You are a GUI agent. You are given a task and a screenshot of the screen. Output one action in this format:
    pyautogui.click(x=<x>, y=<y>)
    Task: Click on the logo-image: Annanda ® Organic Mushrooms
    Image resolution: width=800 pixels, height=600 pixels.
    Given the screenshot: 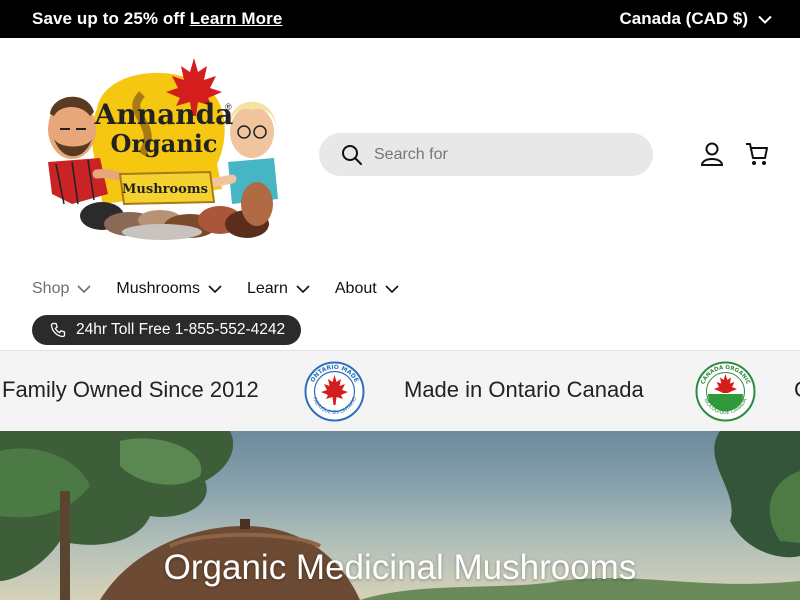 What is the action you would take?
    pyautogui.click(x=163, y=149)
    